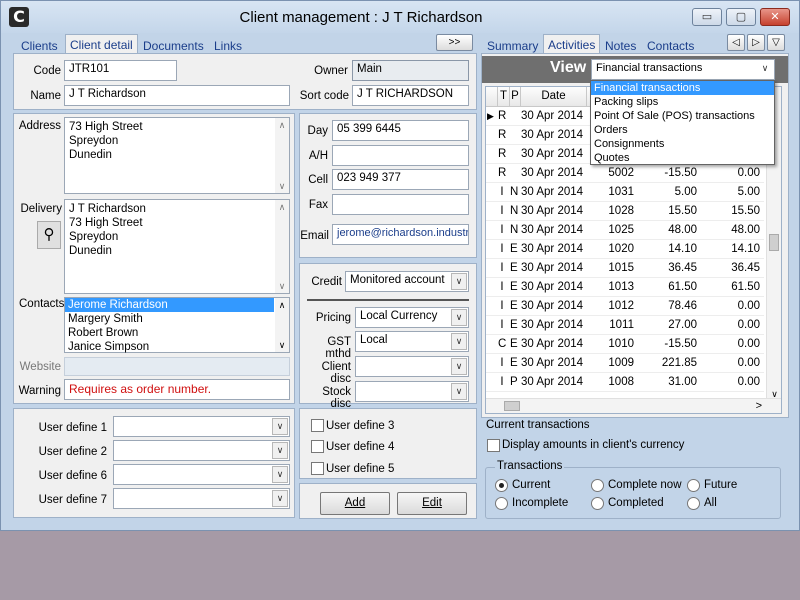 Image resolution: width=800 pixels, height=600 pixels. What do you see at coordinates (400, 179) in the screenshot?
I see `cell-phone-field: 023 949 377` at bounding box center [400, 179].